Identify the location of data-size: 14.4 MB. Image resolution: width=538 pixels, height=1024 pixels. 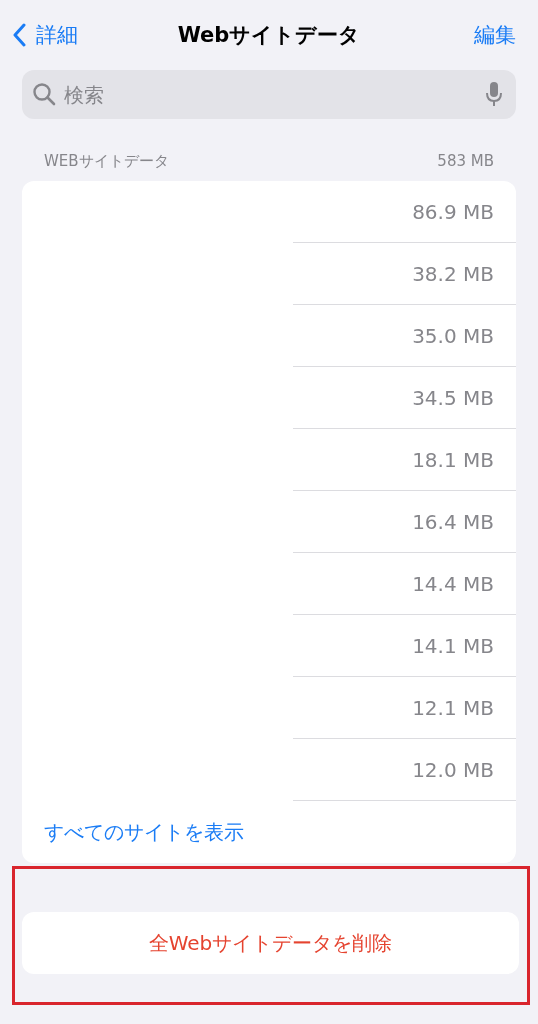
(453, 583).